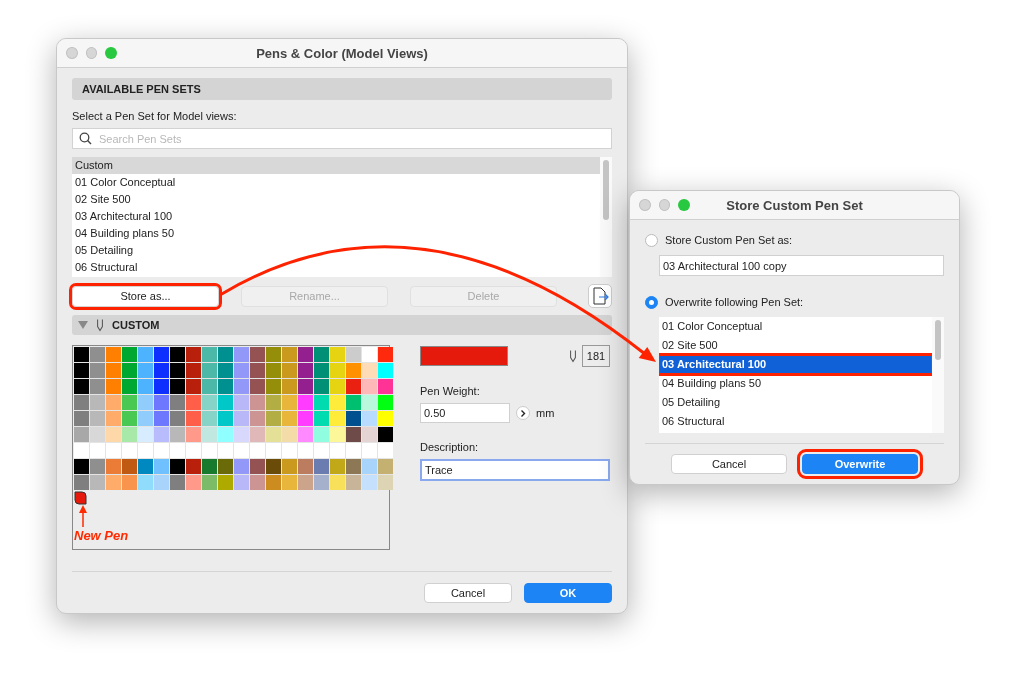 The height and width of the screenshot is (687, 1025). I want to click on section-header: AVAILABLE PEN SETS, so click(342, 89).